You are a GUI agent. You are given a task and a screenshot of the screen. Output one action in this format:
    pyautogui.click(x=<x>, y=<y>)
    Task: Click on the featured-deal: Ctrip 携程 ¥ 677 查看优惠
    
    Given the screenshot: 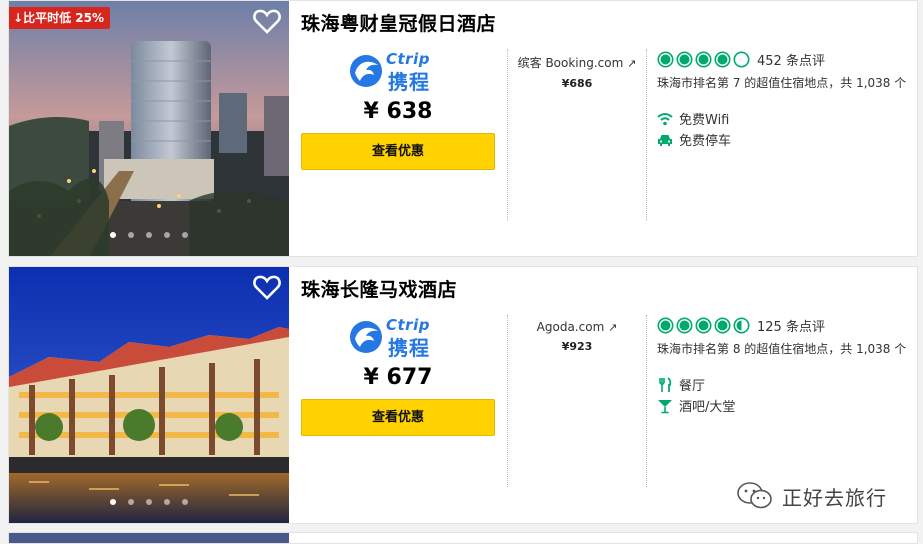 What is the action you would take?
    pyautogui.click(x=398, y=376)
    